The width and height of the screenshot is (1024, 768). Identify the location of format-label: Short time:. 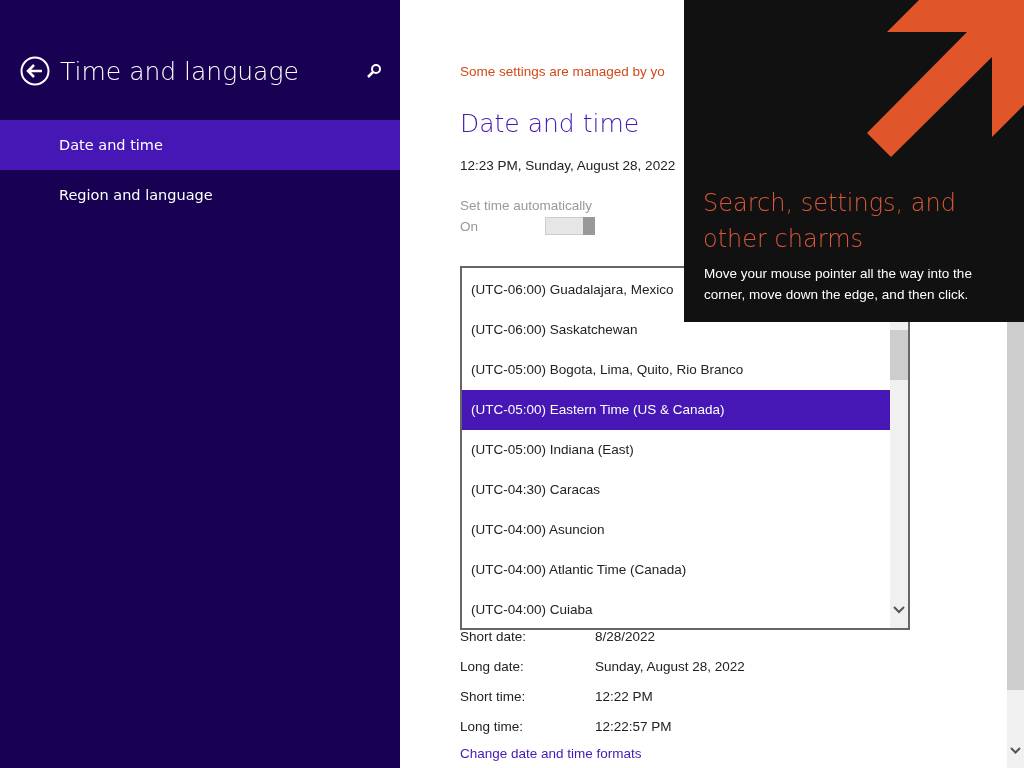
(493, 696).